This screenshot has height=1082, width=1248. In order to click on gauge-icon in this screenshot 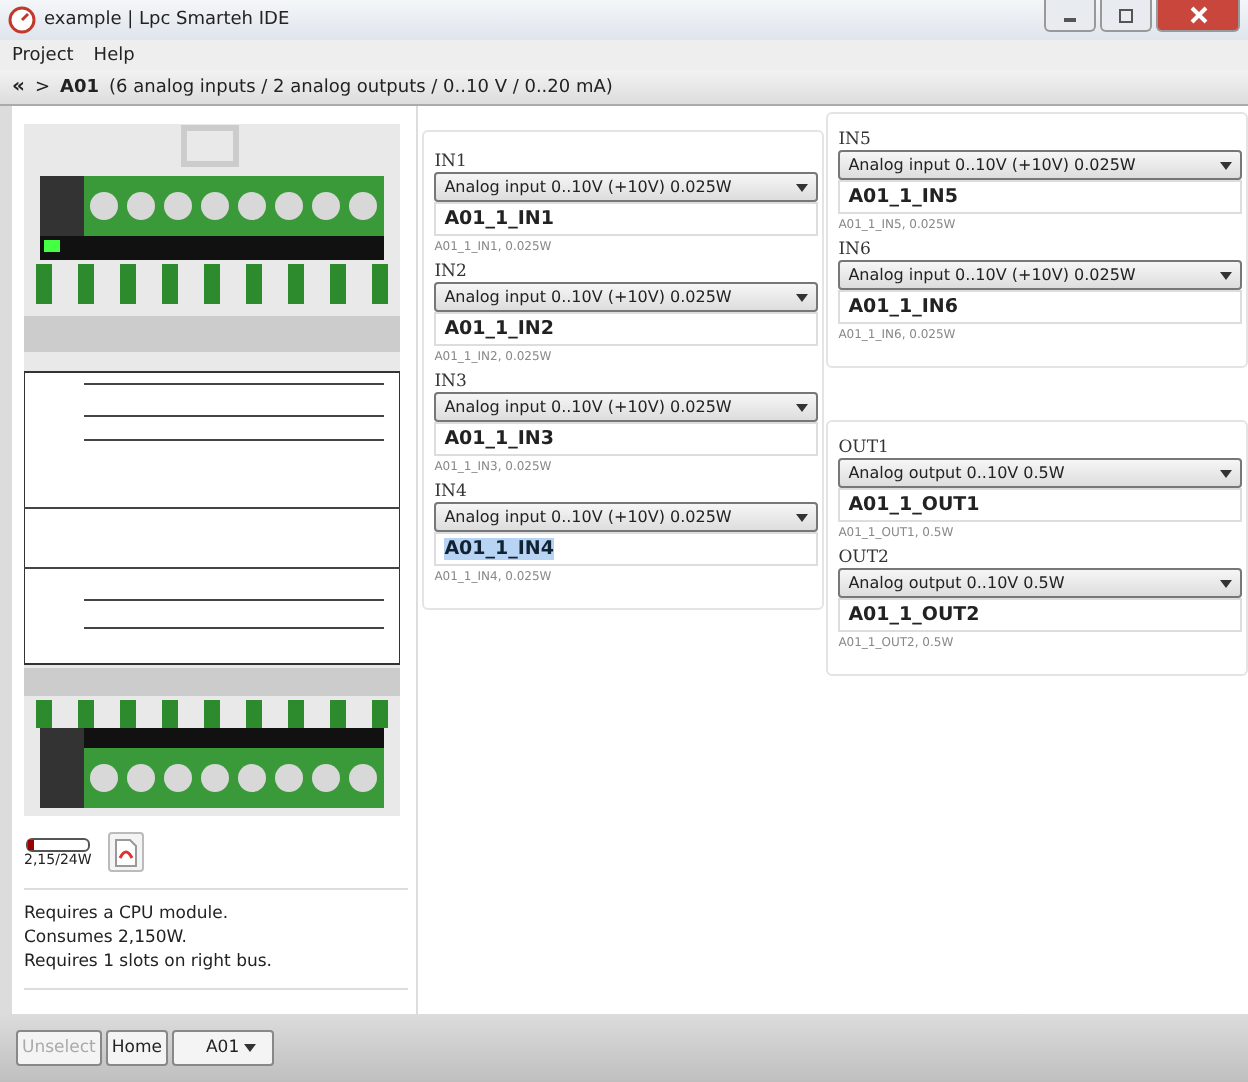, I will do `click(22, 20)`.